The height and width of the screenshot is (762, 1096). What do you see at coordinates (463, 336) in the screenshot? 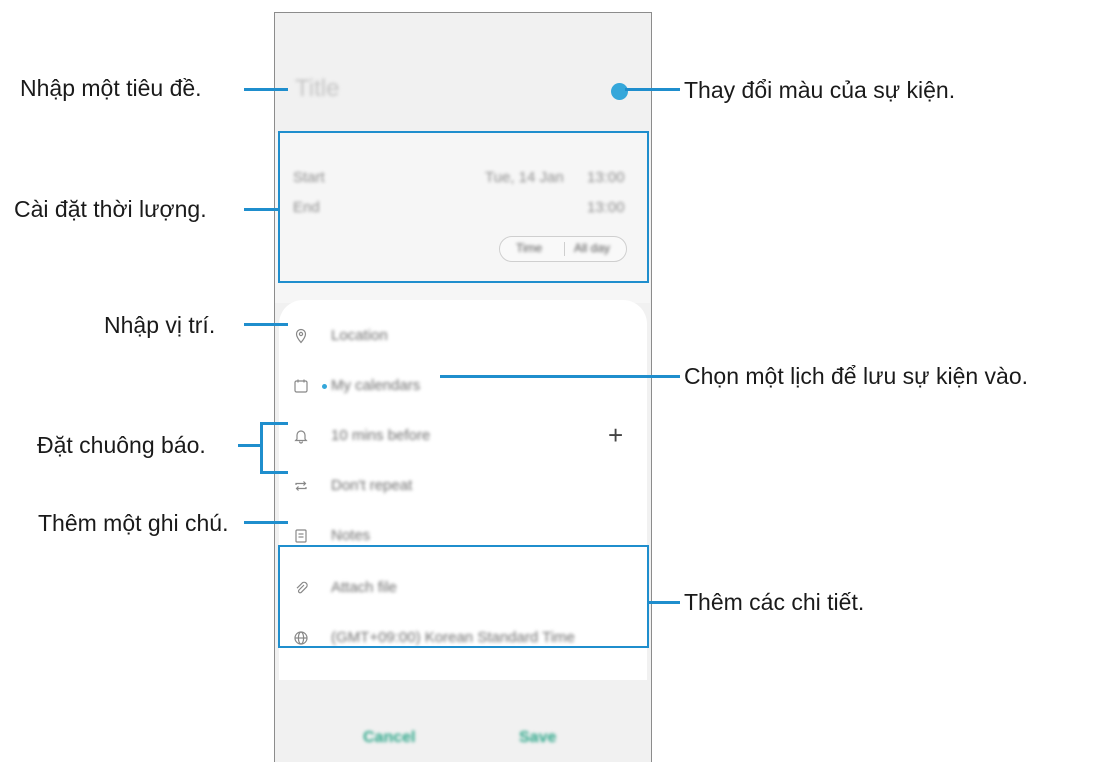
I see `location-row: Location` at bounding box center [463, 336].